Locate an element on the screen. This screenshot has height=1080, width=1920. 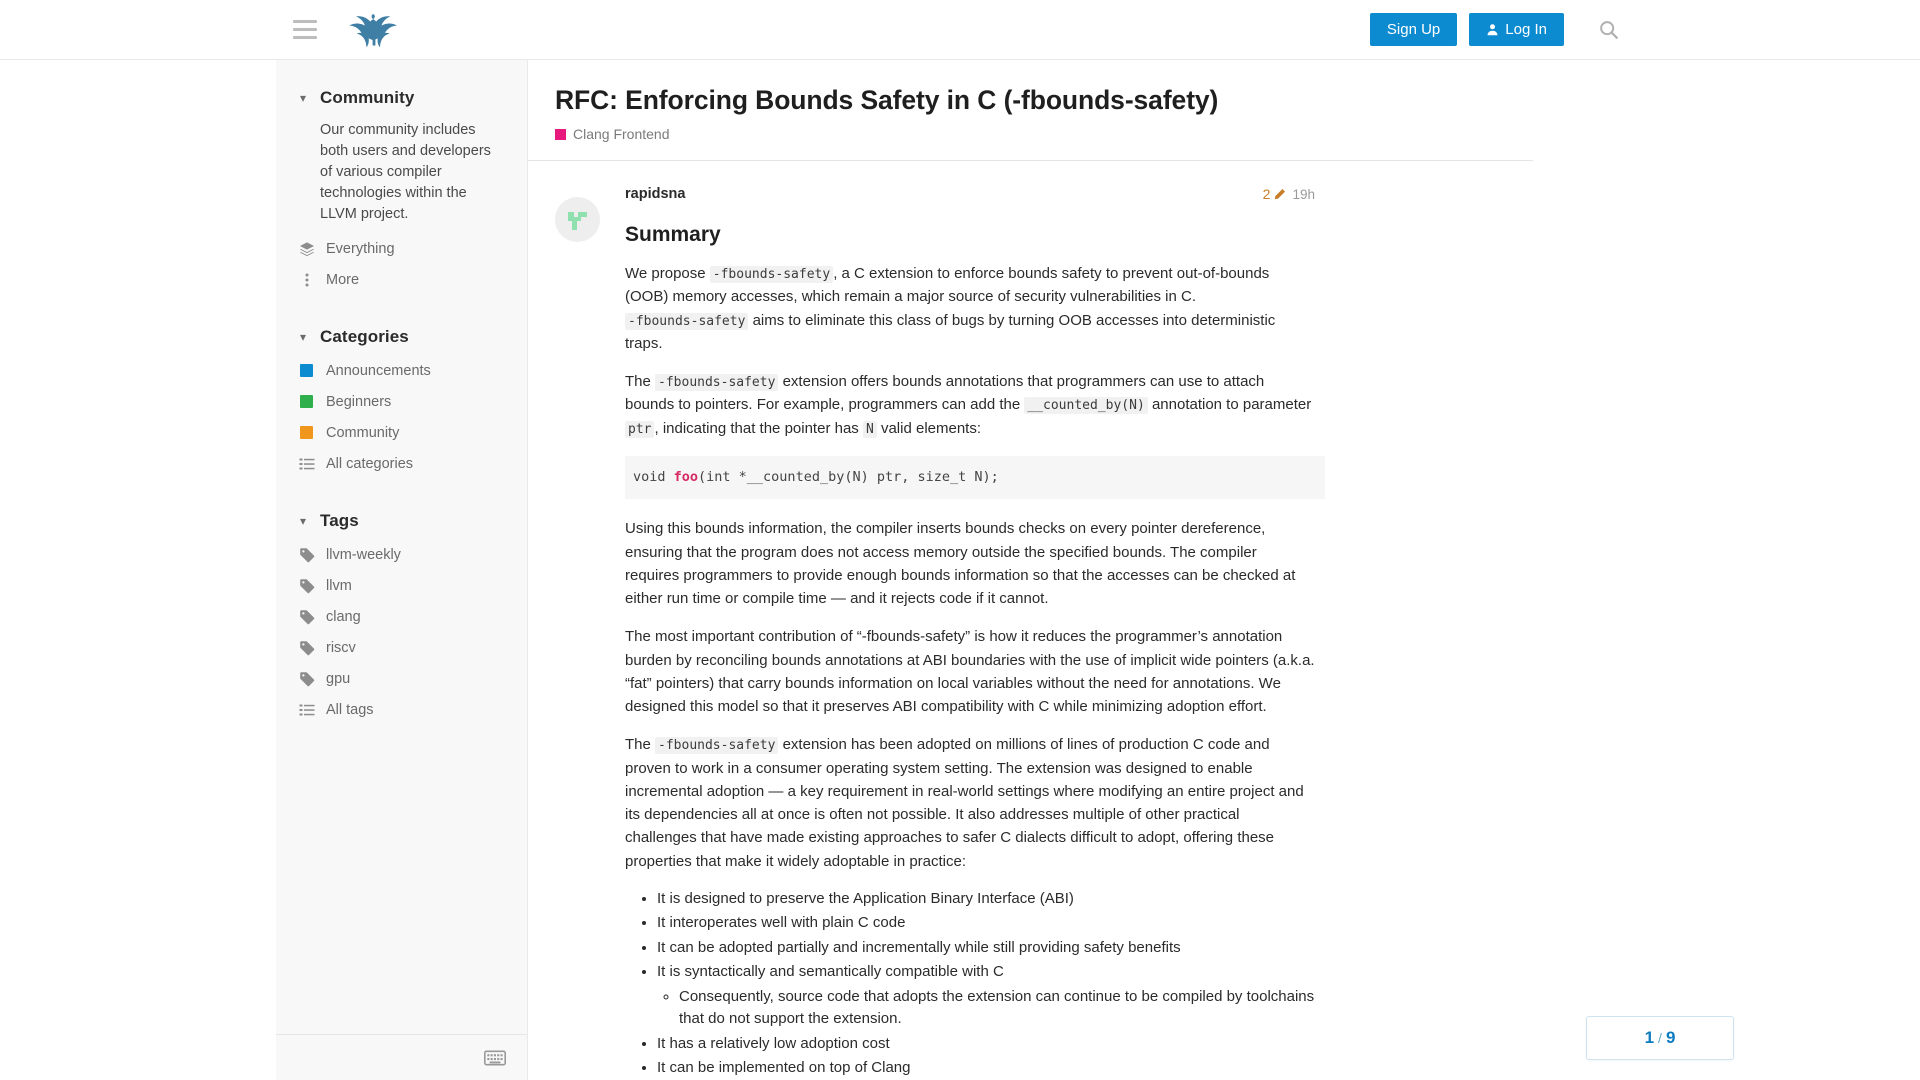
code-function-name: foo is located at coordinates (686, 476).